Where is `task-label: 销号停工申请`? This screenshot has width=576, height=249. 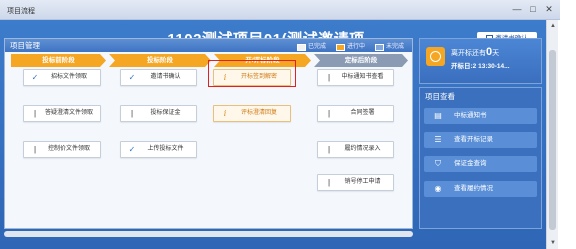 task-label: 销号停工申请 is located at coordinates (362, 182).